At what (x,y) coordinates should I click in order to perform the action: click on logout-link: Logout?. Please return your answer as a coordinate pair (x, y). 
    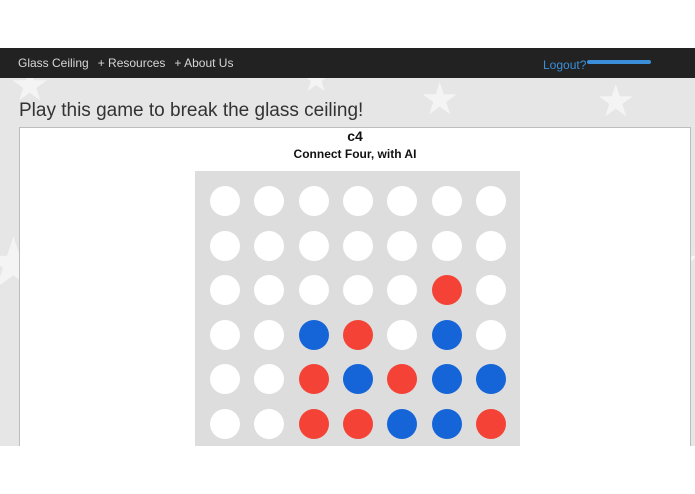
    Looking at the image, I should click on (564, 65).